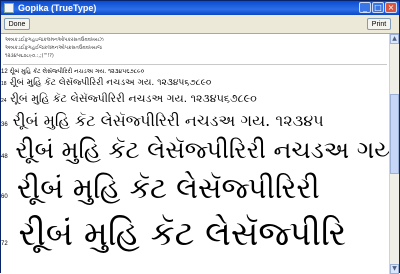  I want to click on sample-row-72: 72 રીૂબં મુહિ કૅટ લેસૅજ્પીરિ, so click(173, 234).